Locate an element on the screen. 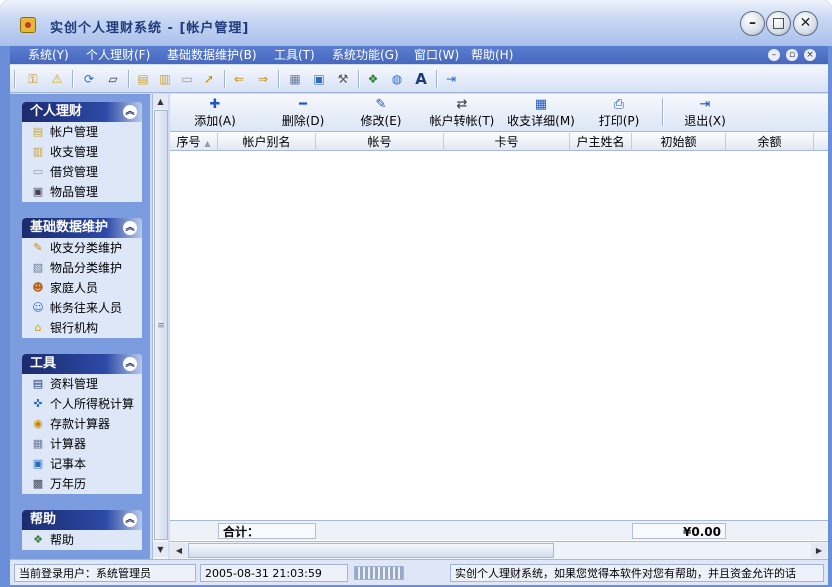 This screenshot has width=832, height=587. hammer-icon: ⚒ is located at coordinates (343, 79).